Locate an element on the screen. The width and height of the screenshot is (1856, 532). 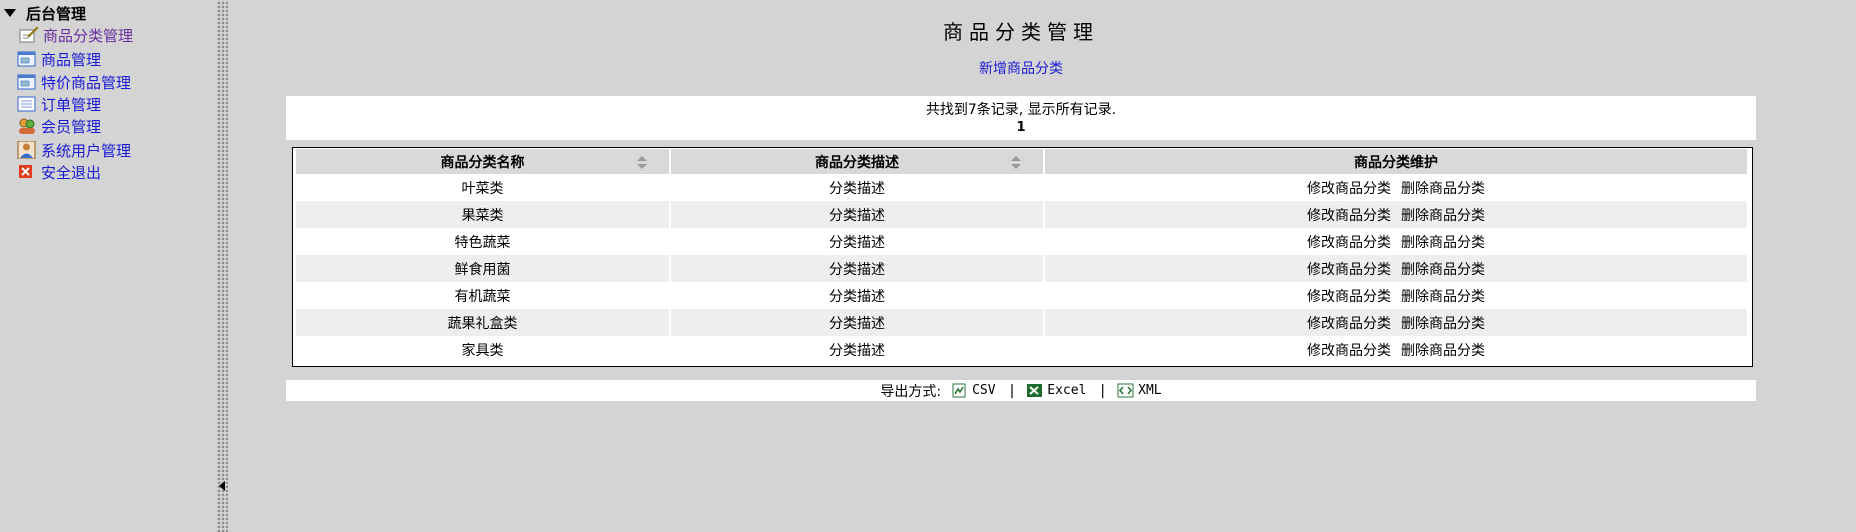
edit-note-icon is located at coordinates (29, 35).